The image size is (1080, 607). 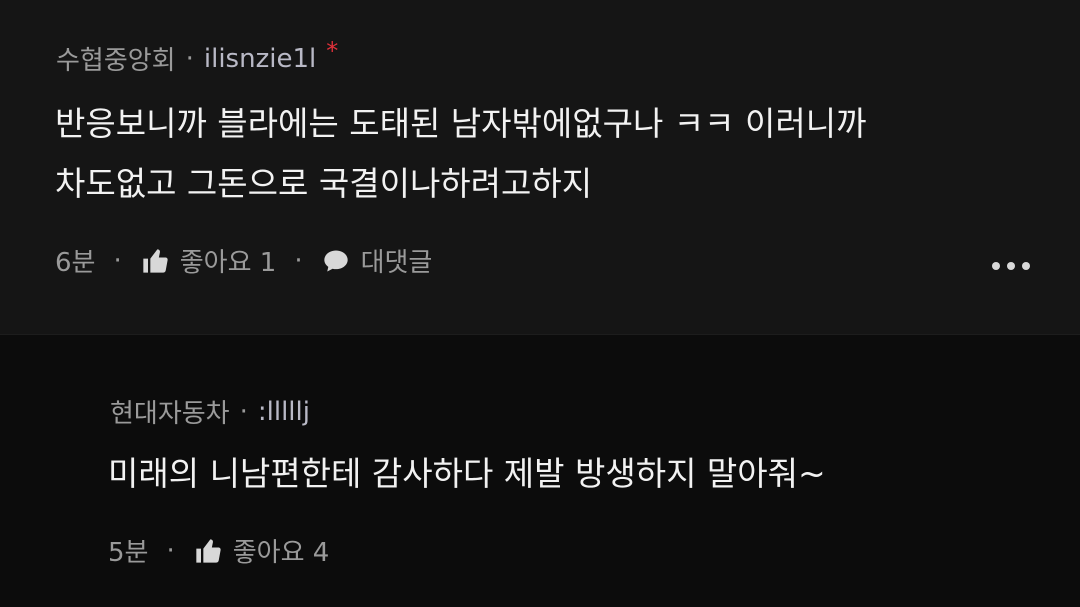 I want to click on comment-line: 미래의 니남편한테 감사하다 제발 방생하지 말아줘~, so click(x=467, y=473).